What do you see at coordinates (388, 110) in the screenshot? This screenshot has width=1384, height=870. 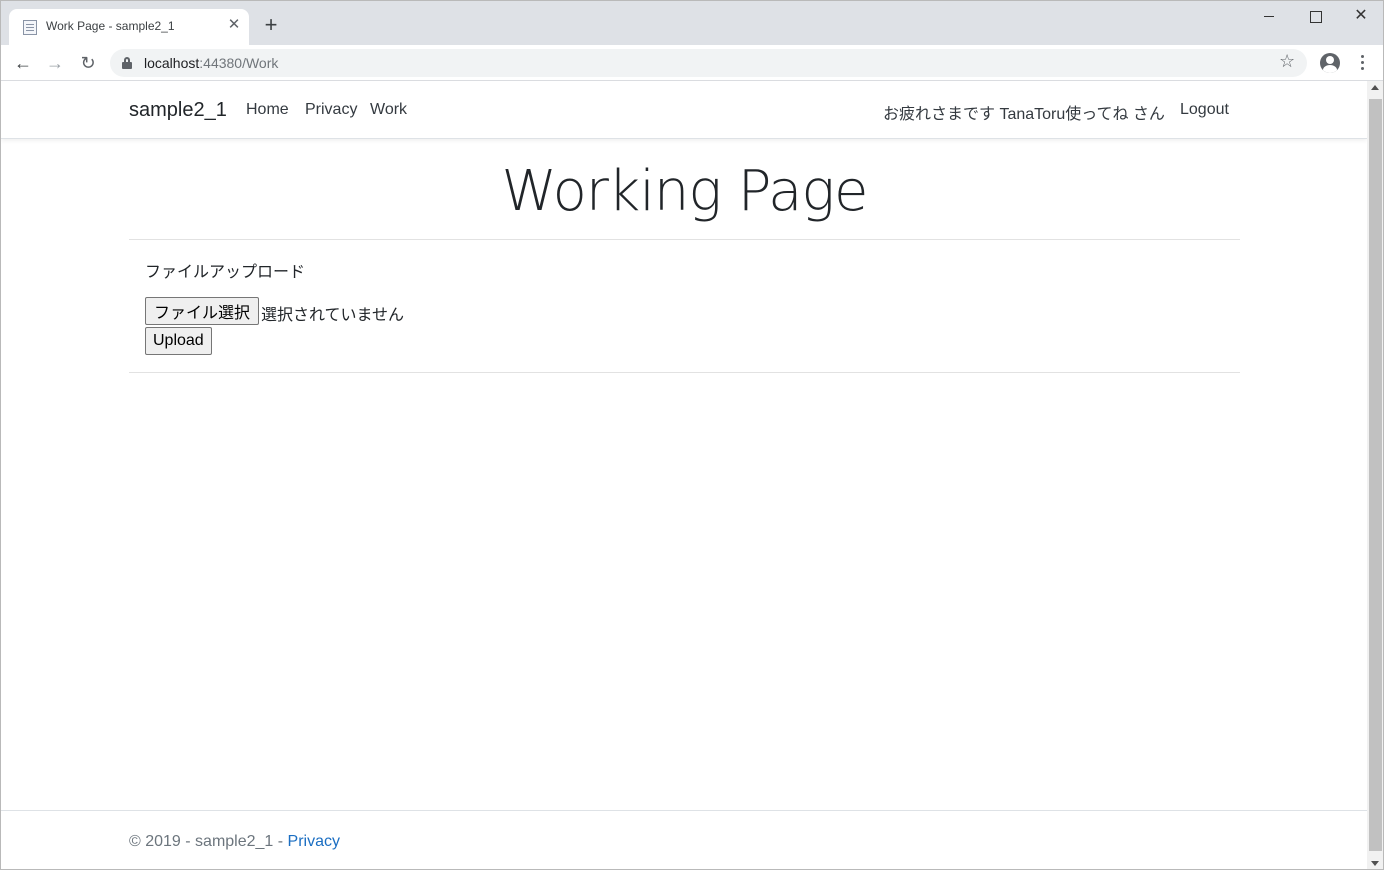 I see `nav-link-work: Work` at bounding box center [388, 110].